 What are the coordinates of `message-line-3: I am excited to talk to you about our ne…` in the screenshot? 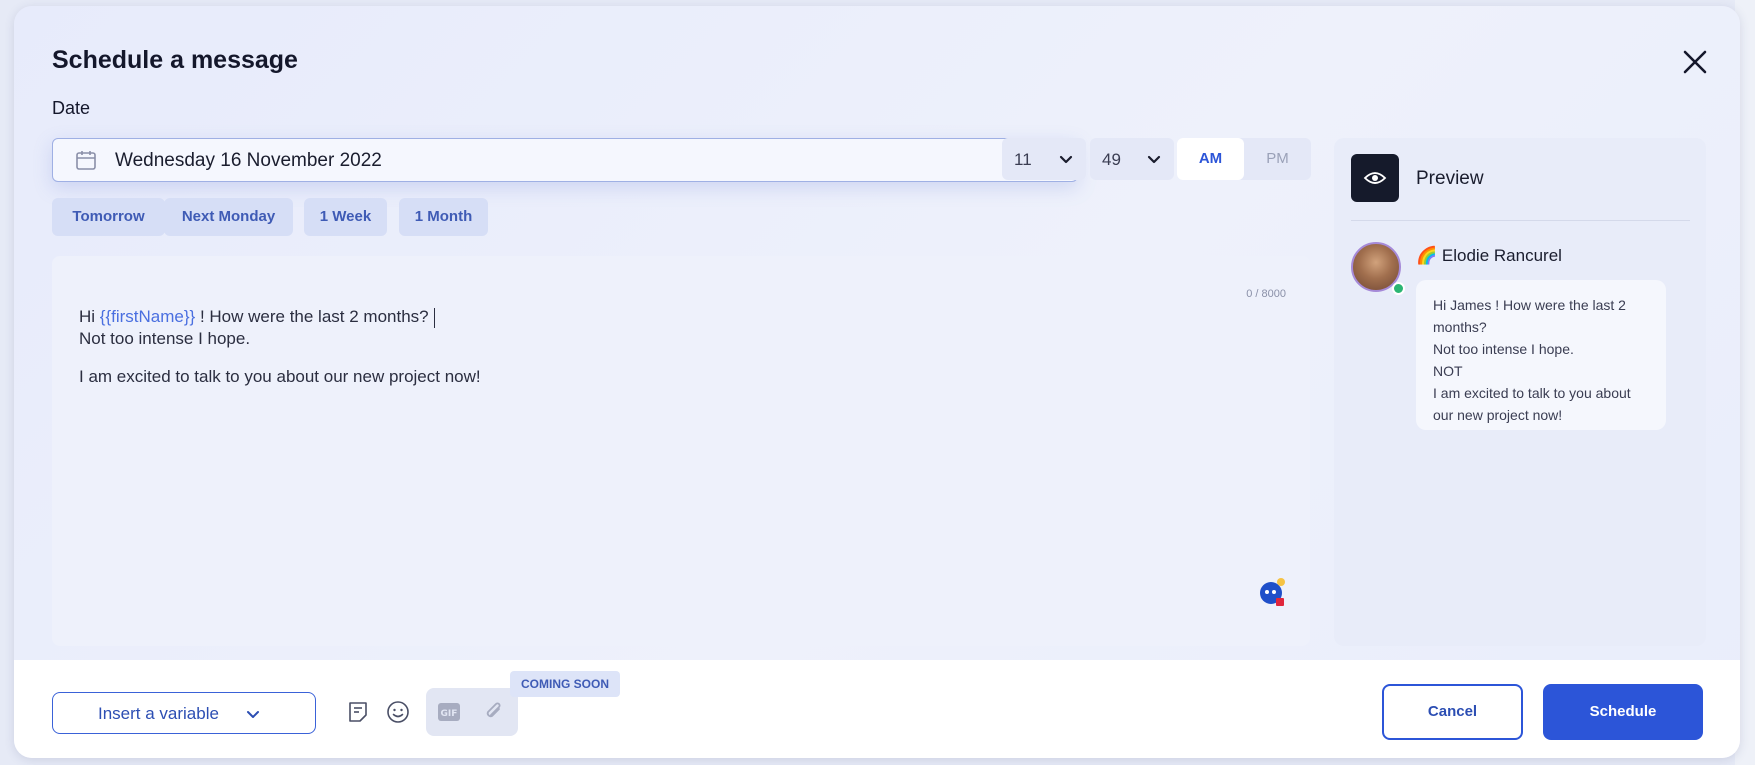 It's located at (280, 376).